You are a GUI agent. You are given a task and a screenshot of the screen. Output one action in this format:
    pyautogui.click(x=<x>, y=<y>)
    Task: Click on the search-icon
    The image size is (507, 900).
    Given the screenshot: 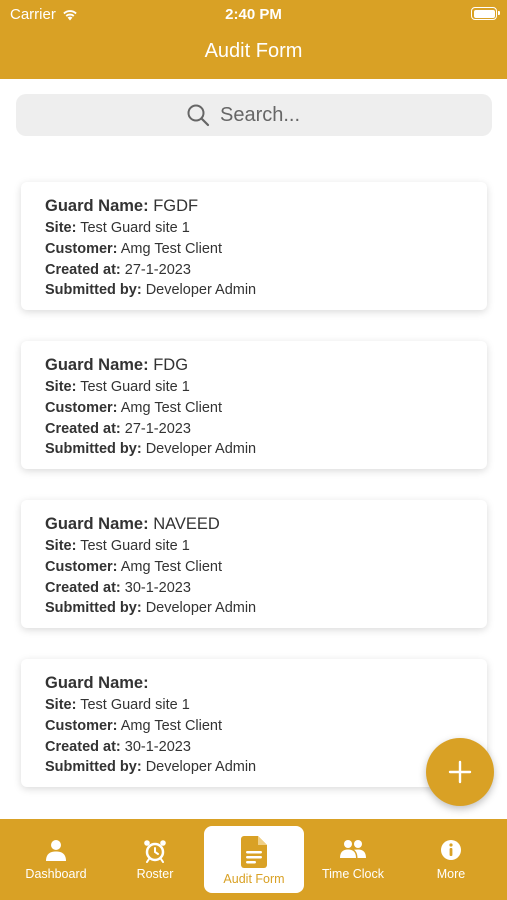 What is the action you would take?
    pyautogui.click(x=198, y=115)
    